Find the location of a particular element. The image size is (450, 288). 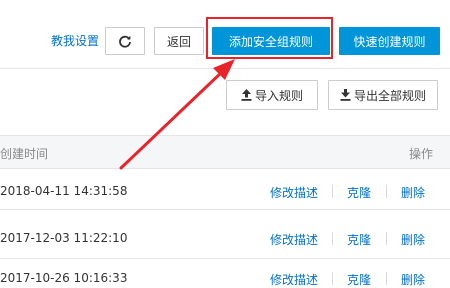

export-all-rules-button: 导出全部规则 is located at coordinates (383, 95).